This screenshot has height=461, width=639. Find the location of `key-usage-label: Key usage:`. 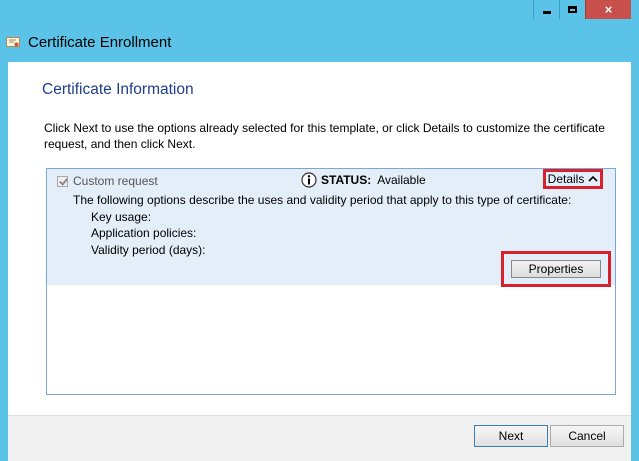

key-usage-label: Key usage: is located at coordinates (121, 217).